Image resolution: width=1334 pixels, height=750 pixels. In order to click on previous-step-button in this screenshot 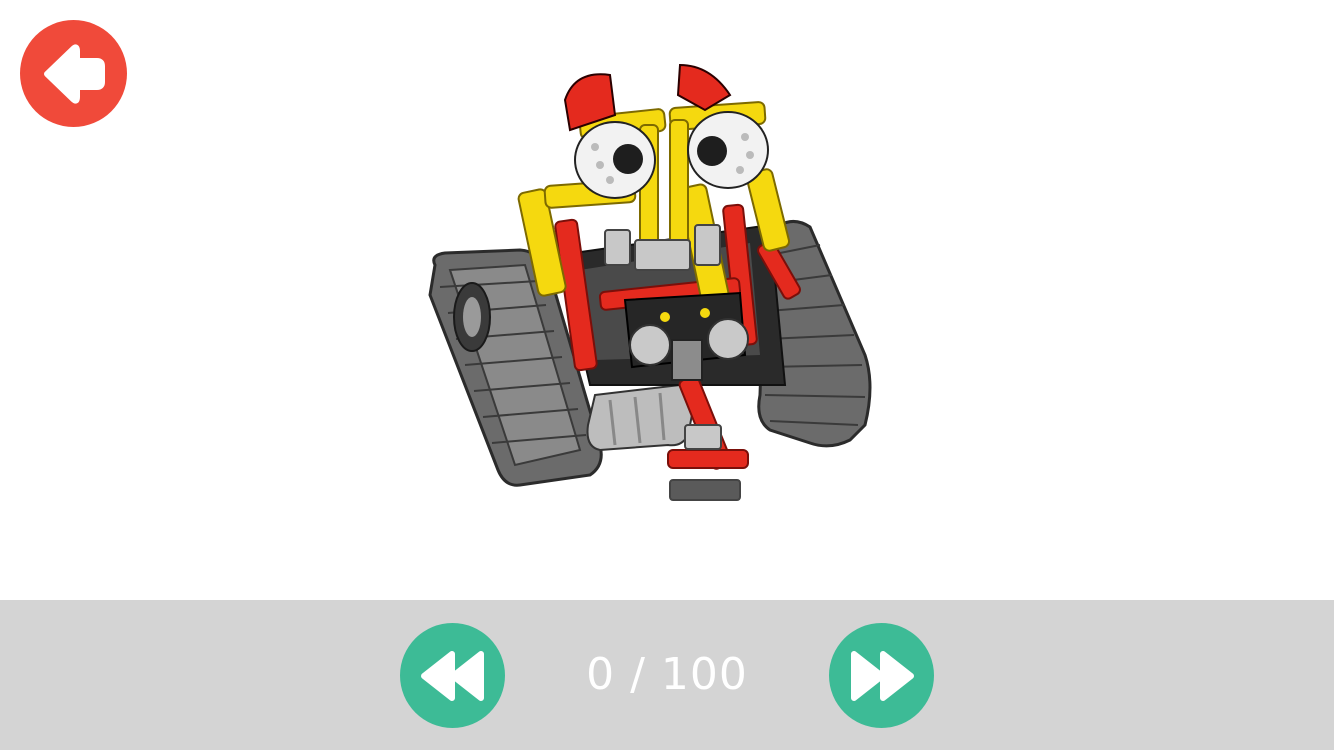, I will do `click(452, 675)`.